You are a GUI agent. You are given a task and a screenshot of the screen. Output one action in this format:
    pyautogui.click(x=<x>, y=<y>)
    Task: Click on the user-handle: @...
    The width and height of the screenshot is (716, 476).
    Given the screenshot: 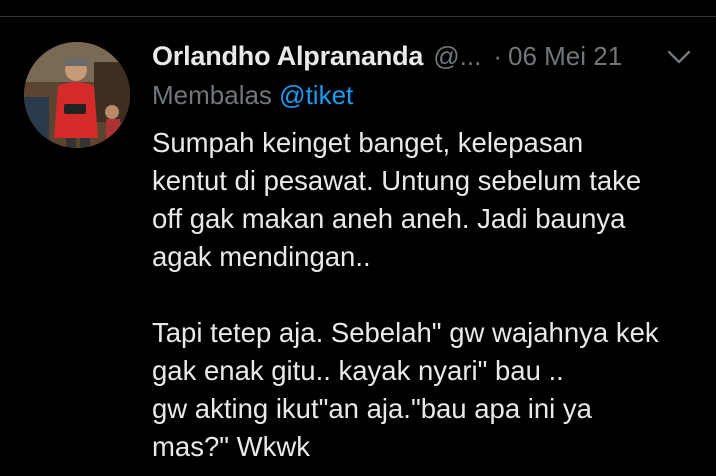 What is the action you would take?
    pyautogui.click(x=457, y=56)
    